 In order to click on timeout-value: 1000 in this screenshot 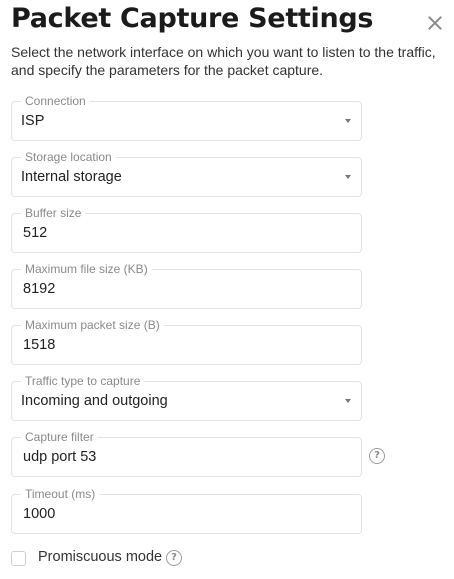, I will do `click(39, 514)`.